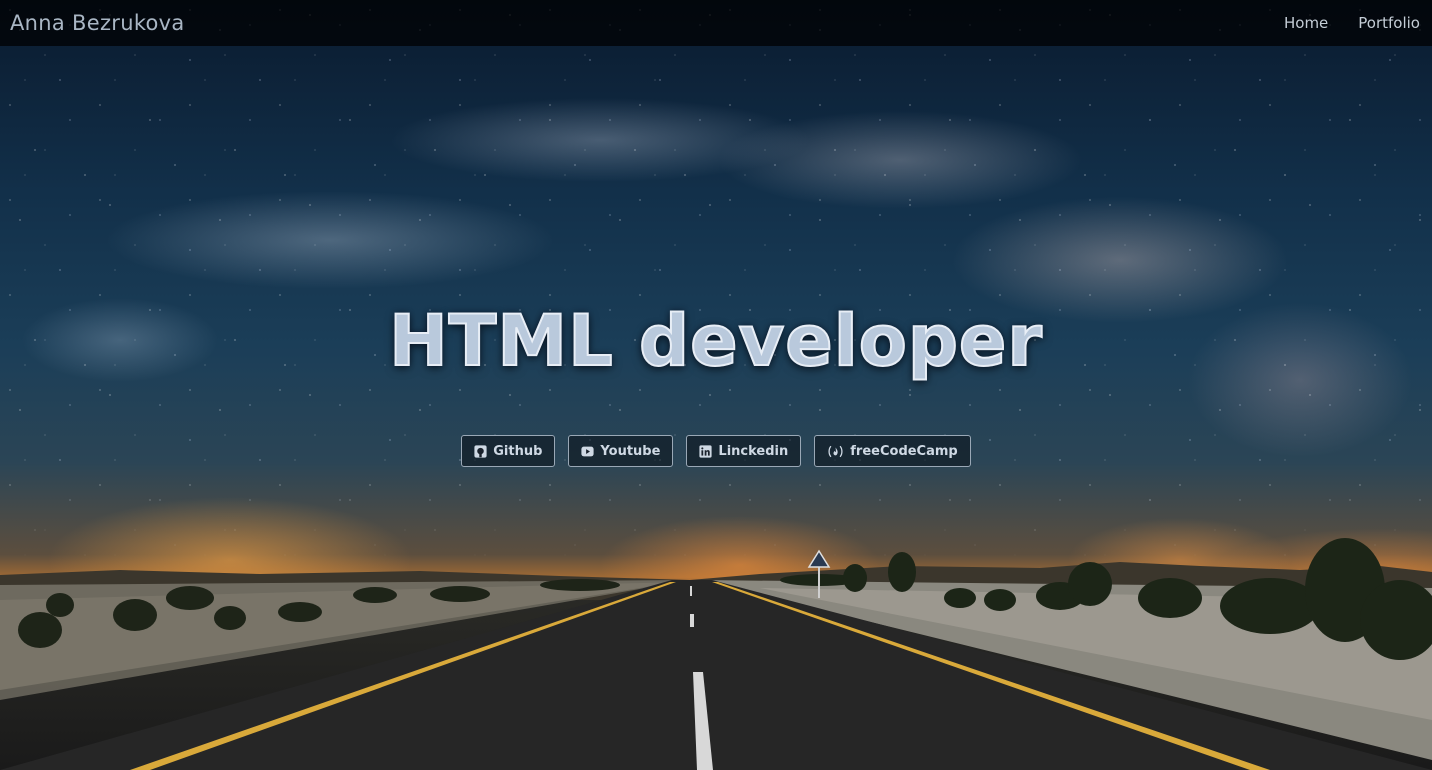 The image size is (1432, 770). What do you see at coordinates (518, 451) in the screenshot?
I see `github-label: Github` at bounding box center [518, 451].